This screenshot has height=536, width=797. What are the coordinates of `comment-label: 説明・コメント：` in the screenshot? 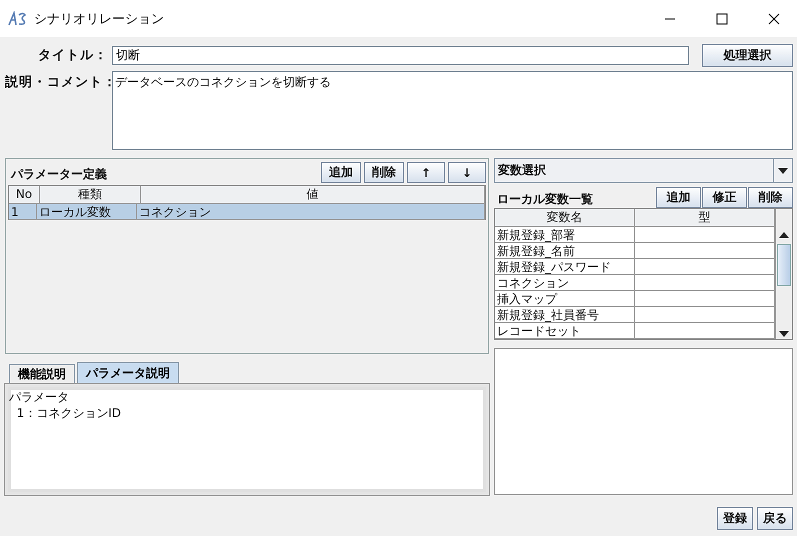 It's located at (56, 82).